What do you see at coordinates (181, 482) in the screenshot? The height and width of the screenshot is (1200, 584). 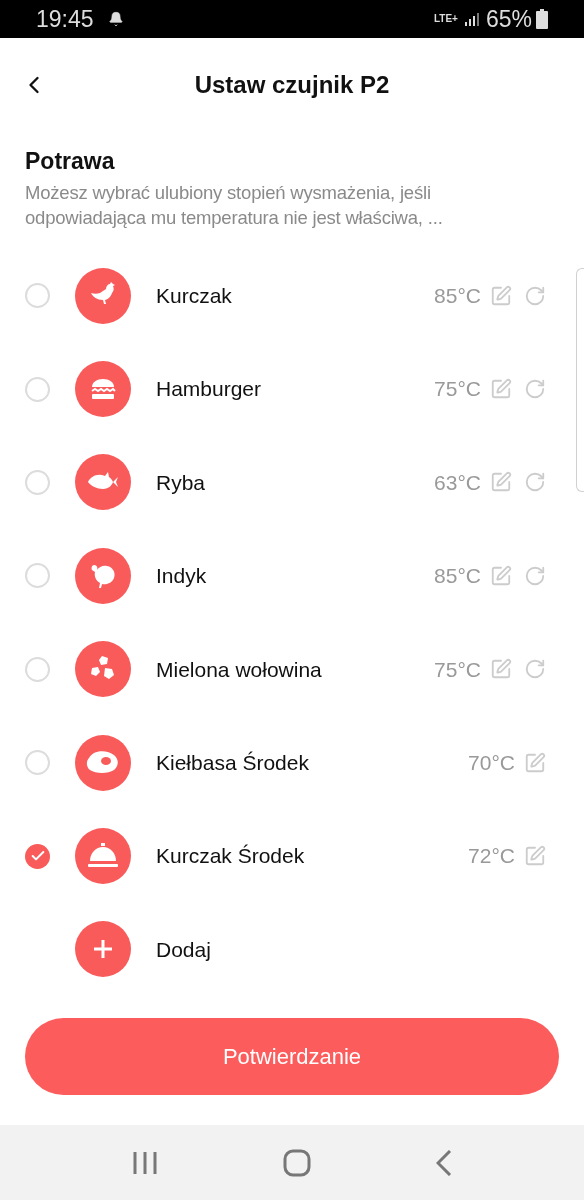 I see `food-name: Ryba` at bounding box center [181, 482].